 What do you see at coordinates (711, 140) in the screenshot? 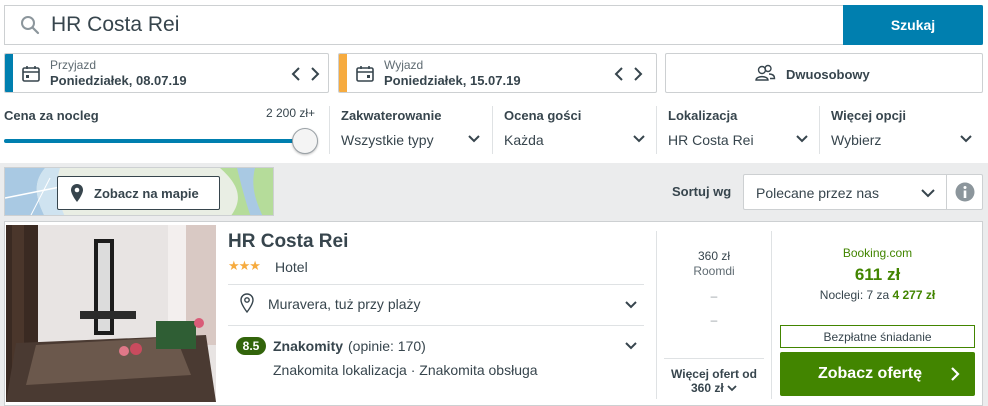
I see `filter-location-value: HR Costa Rei` at bounding box center [711, 140].